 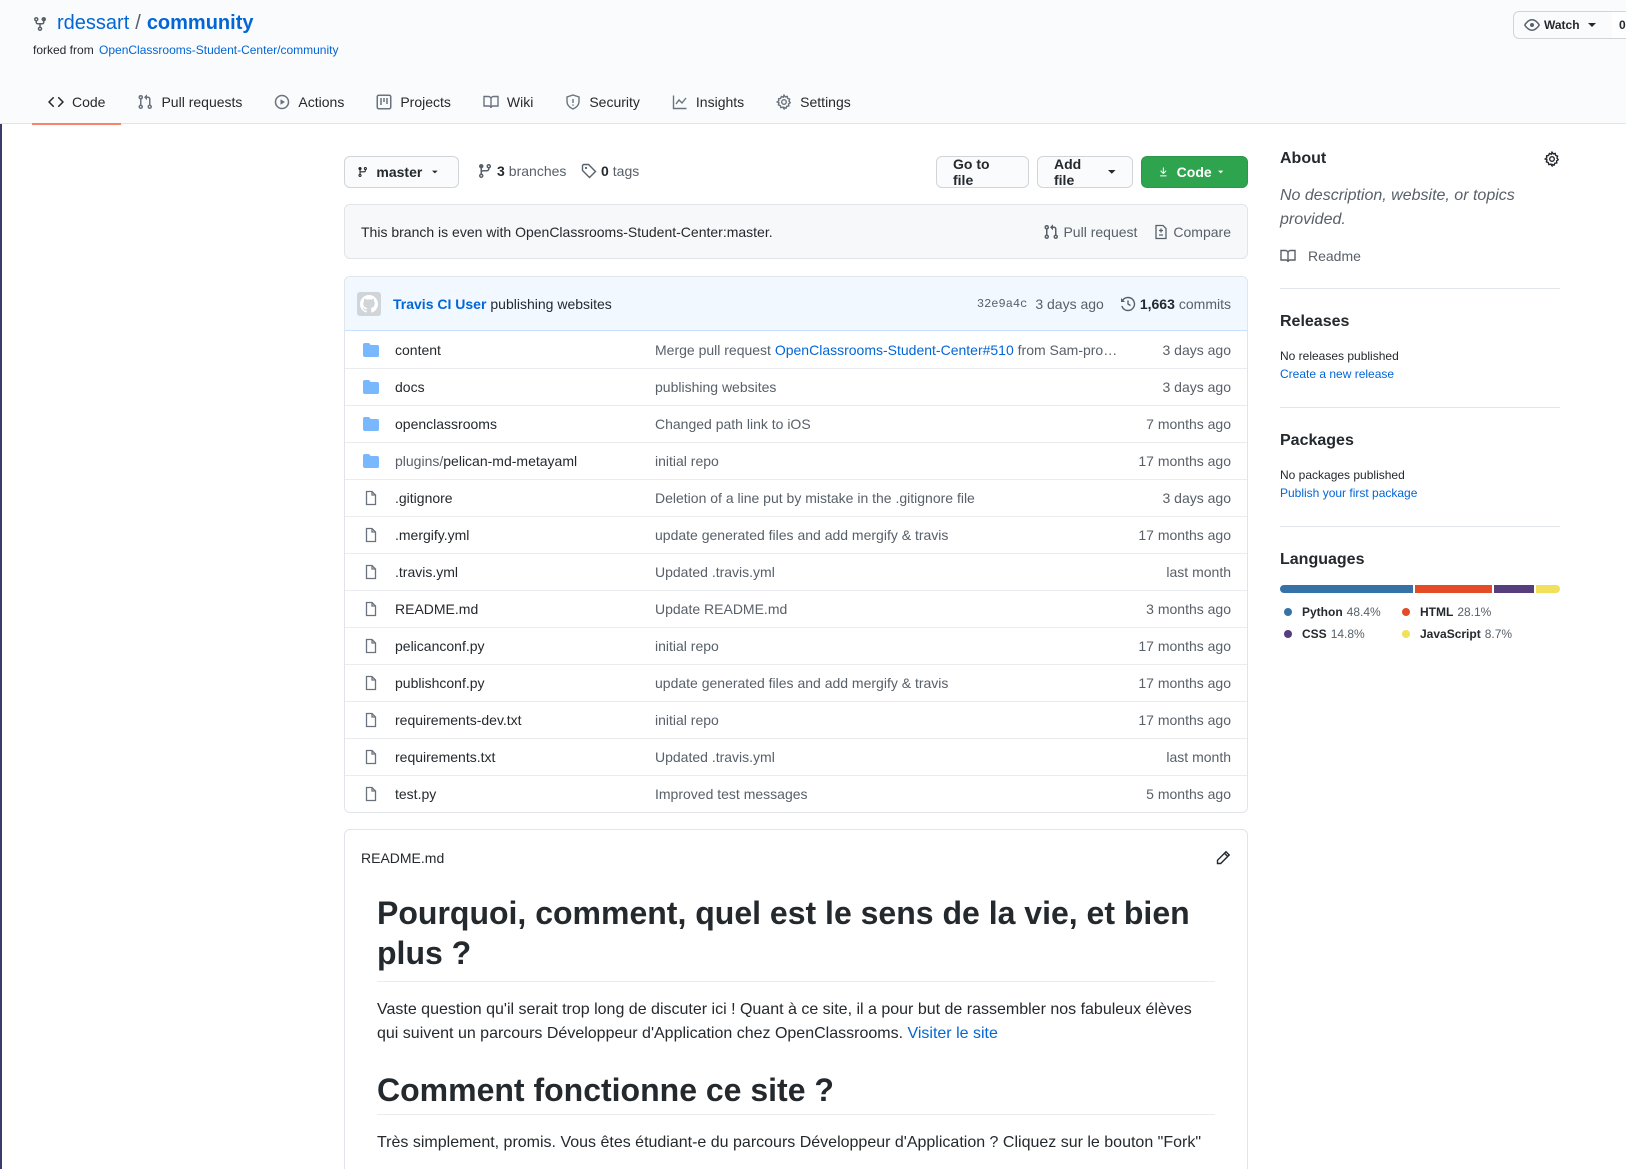 I want to click on file-name-link: .travis.yml, so click(x=525, y=572).